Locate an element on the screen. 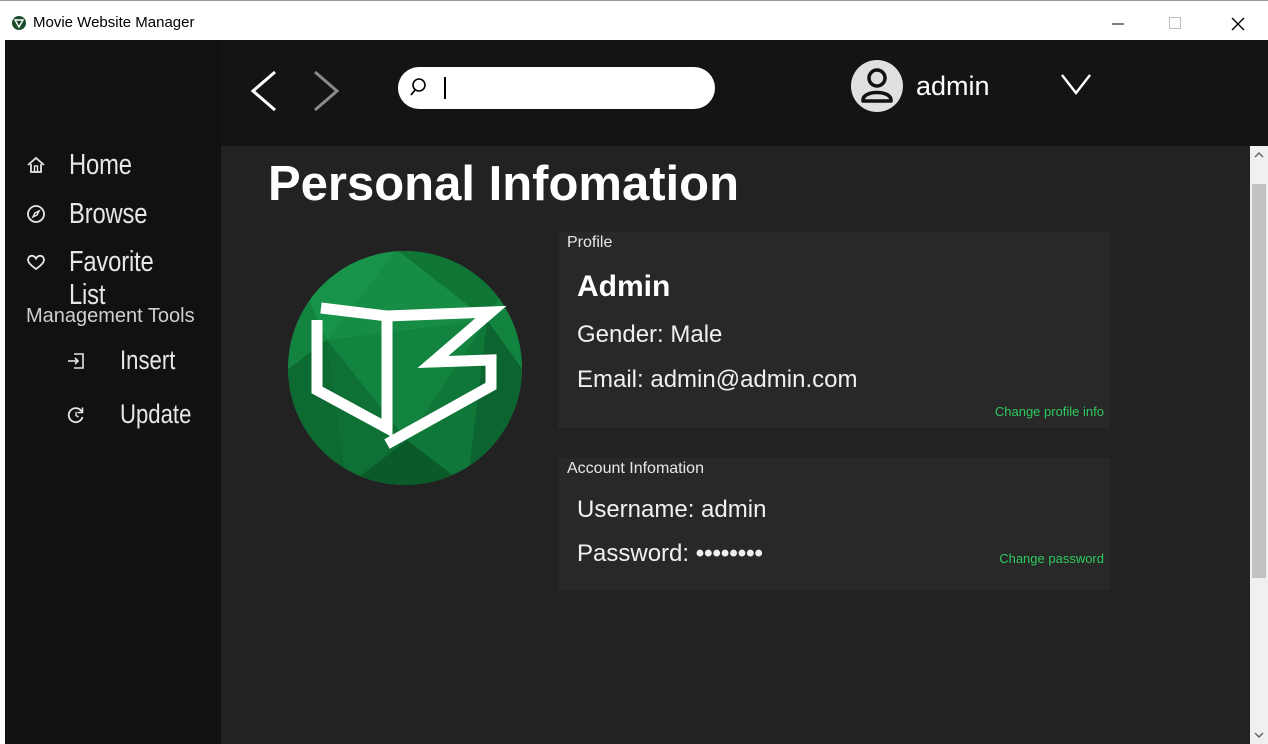 The width and height of the screenshot is (1268, 744). section-label-management-tools: Management Tools is located at coordinates (110, 316).